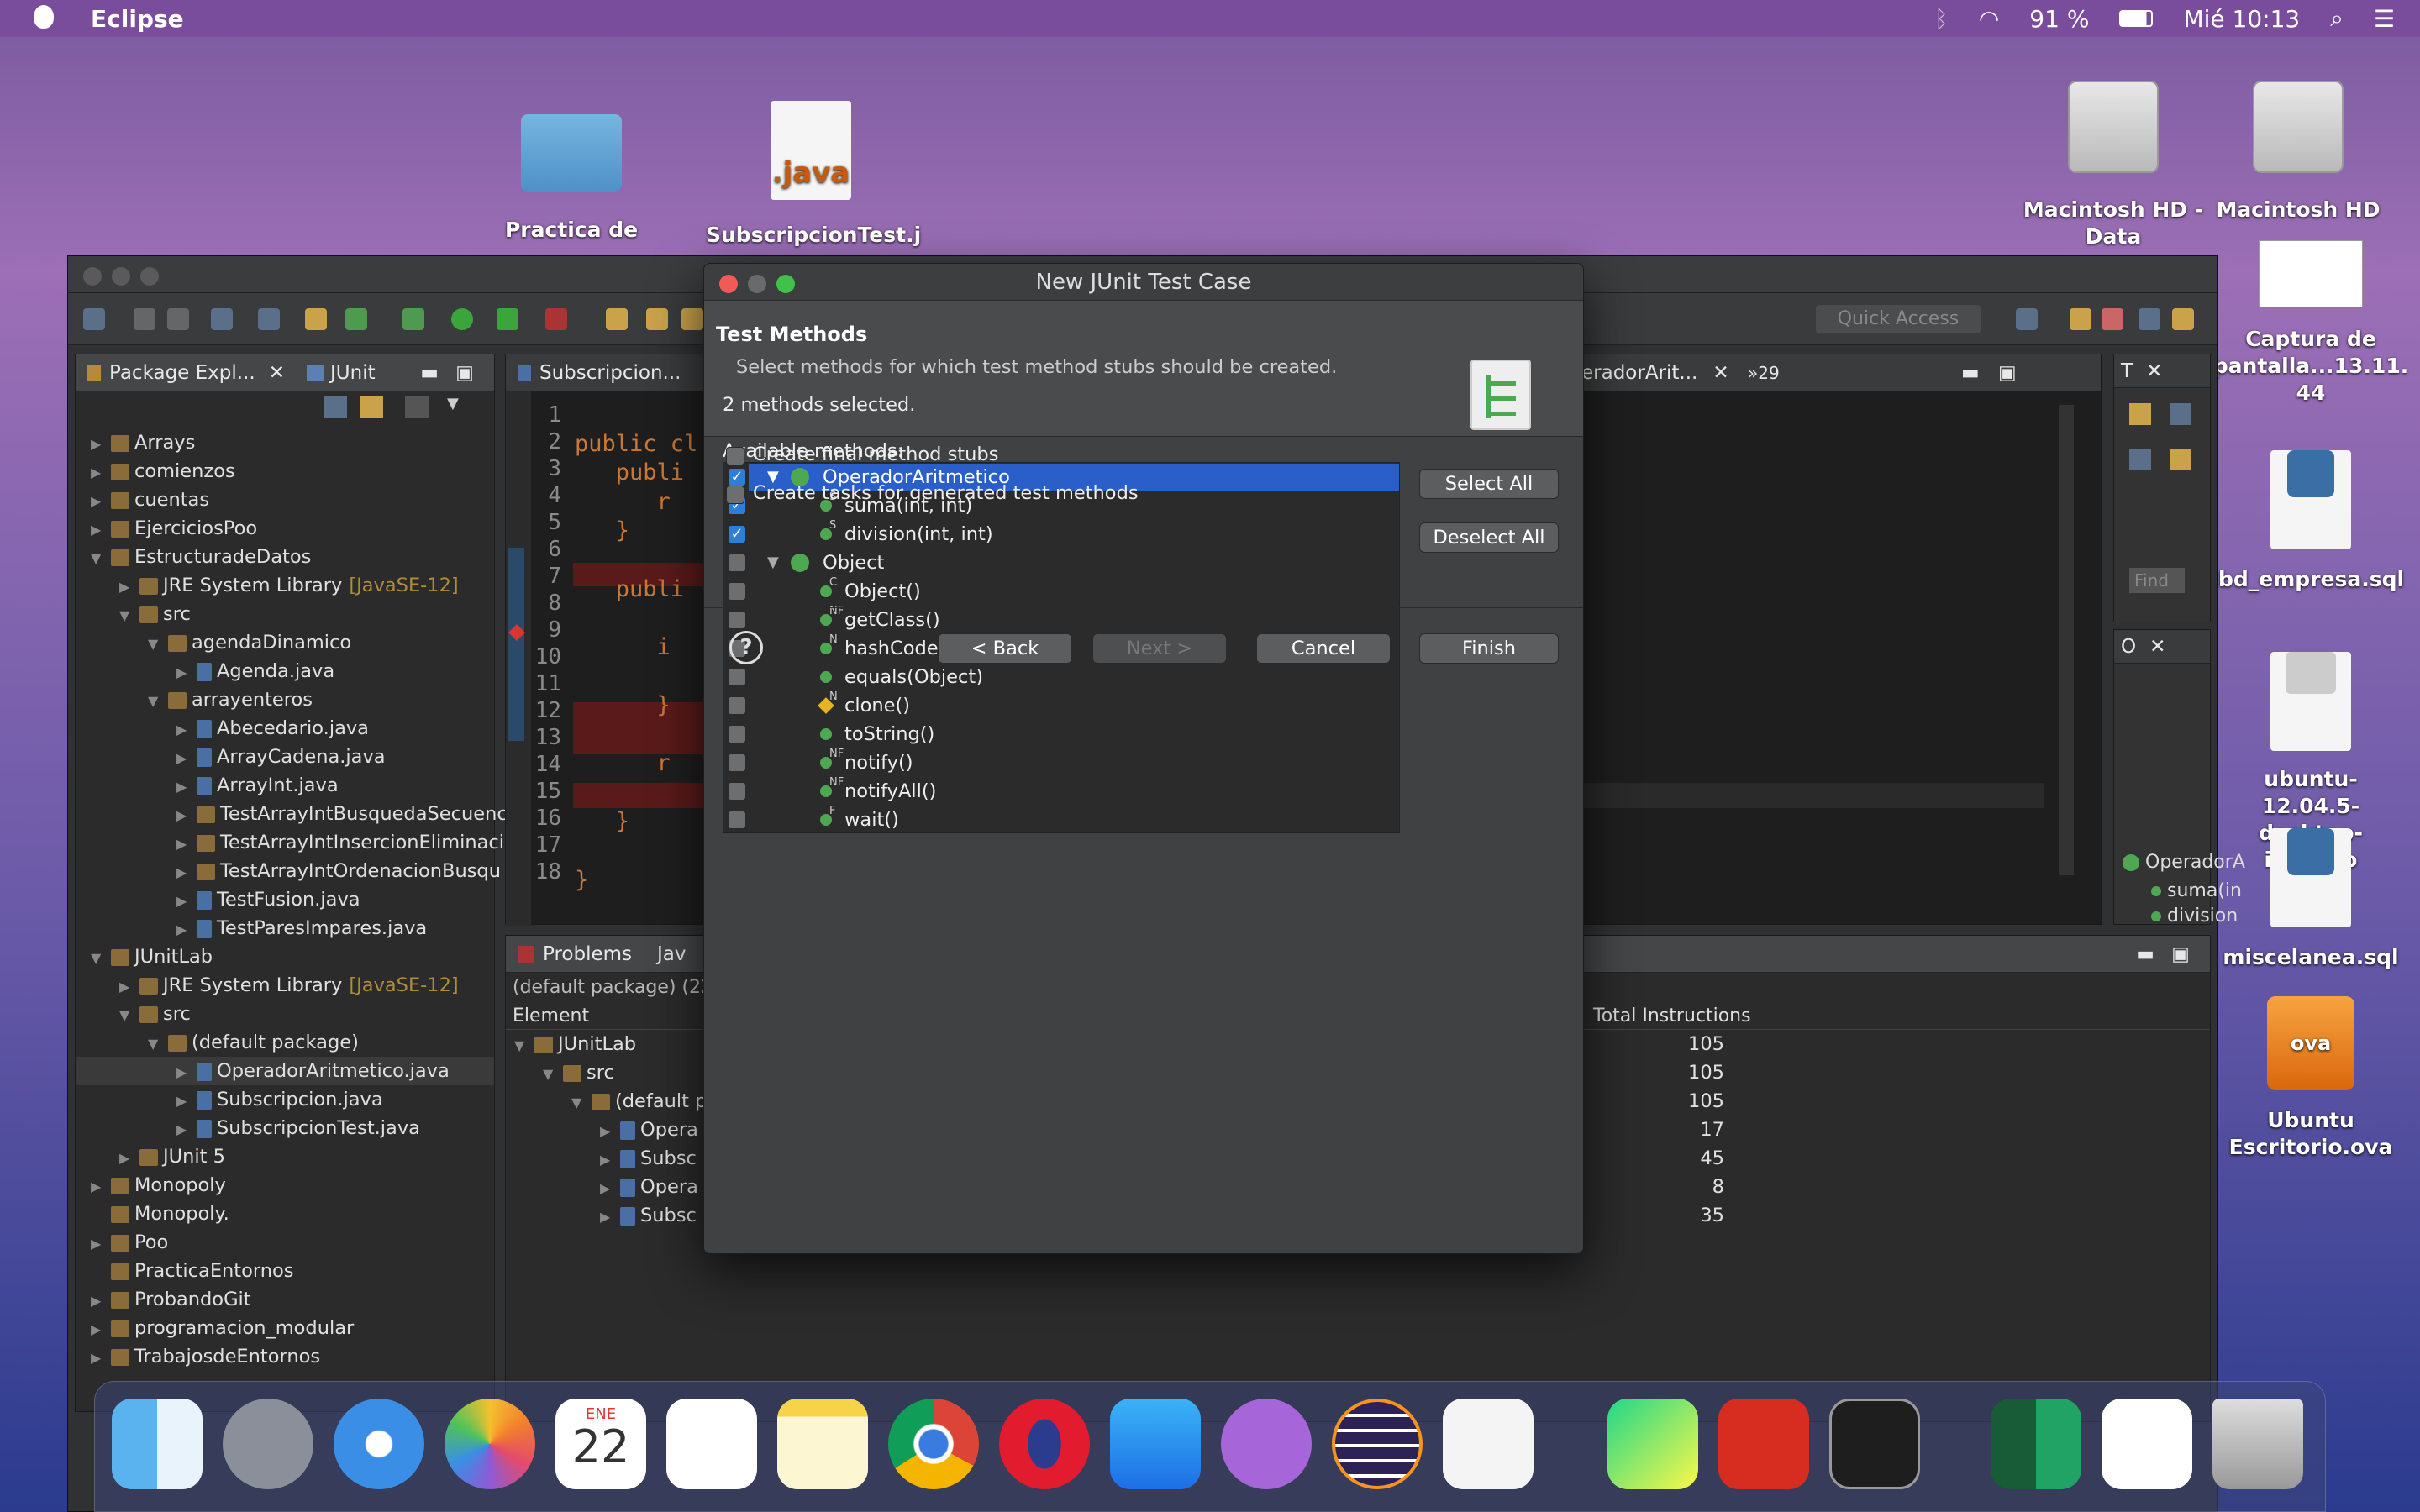  Describe the element at coordinates (2140, 414) in the screenshot. I see `new-task-icon` at that location.